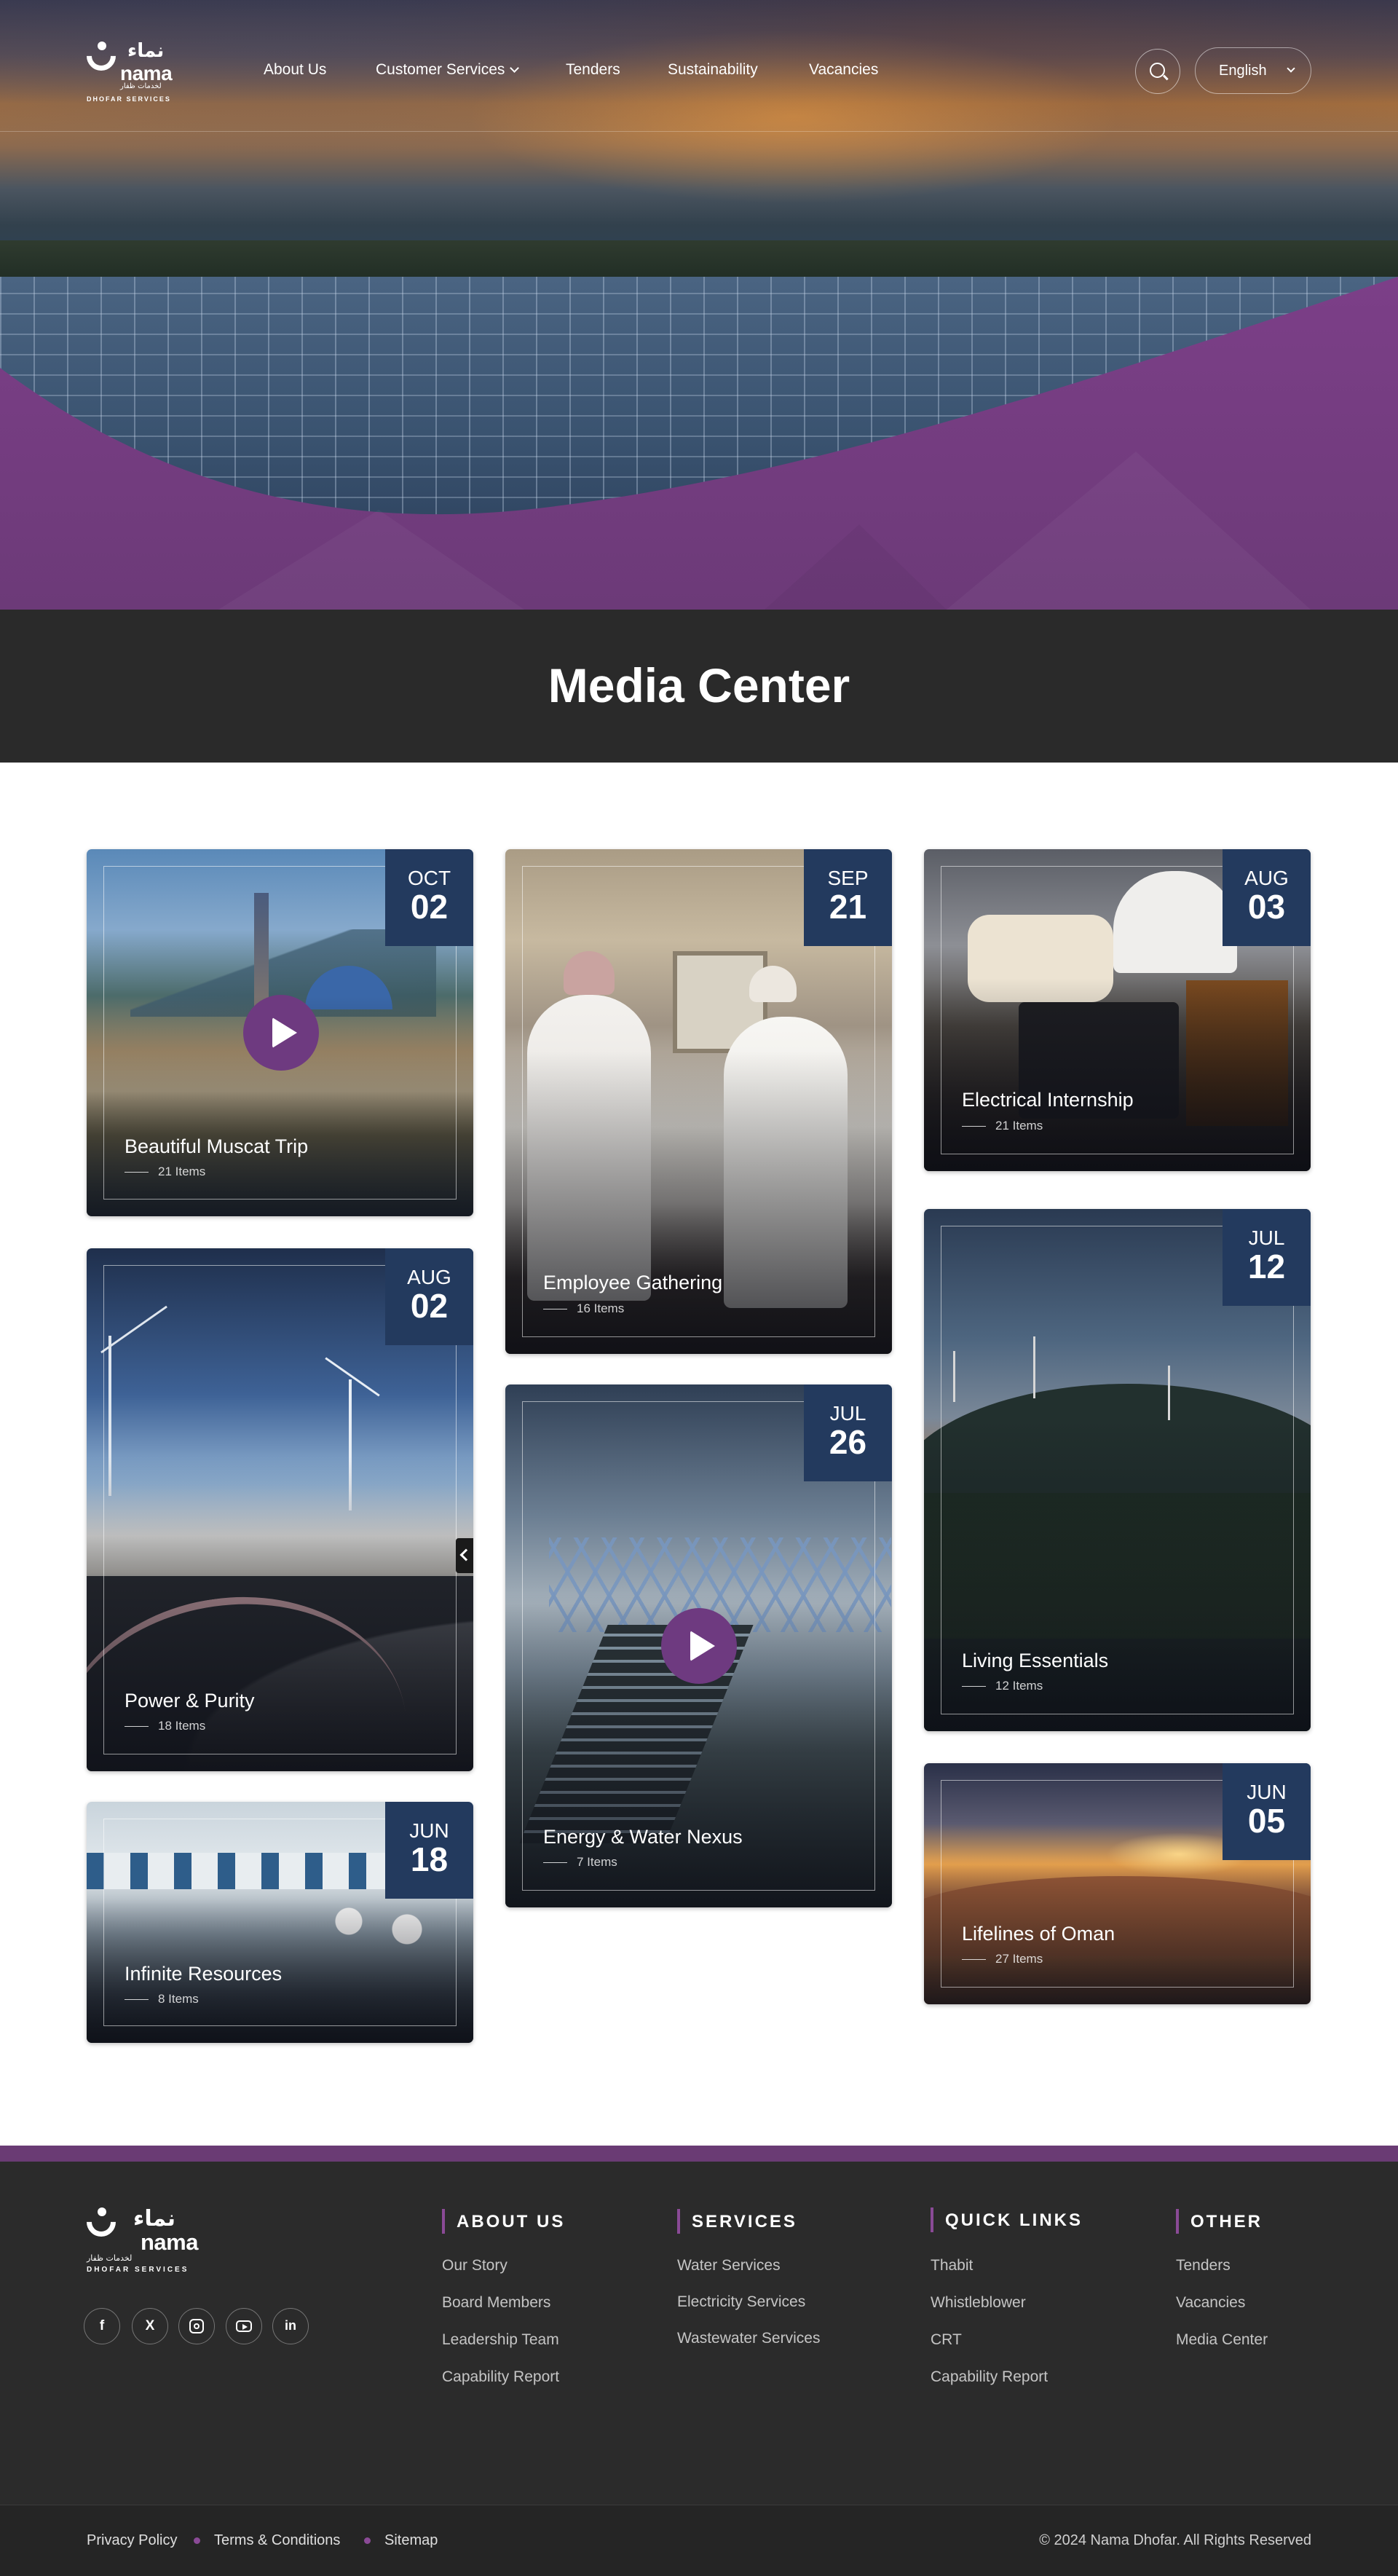  I want to click on gallery-card: JUL 26 Energy & Water Nexus 7 Items, so click(698, 1645).